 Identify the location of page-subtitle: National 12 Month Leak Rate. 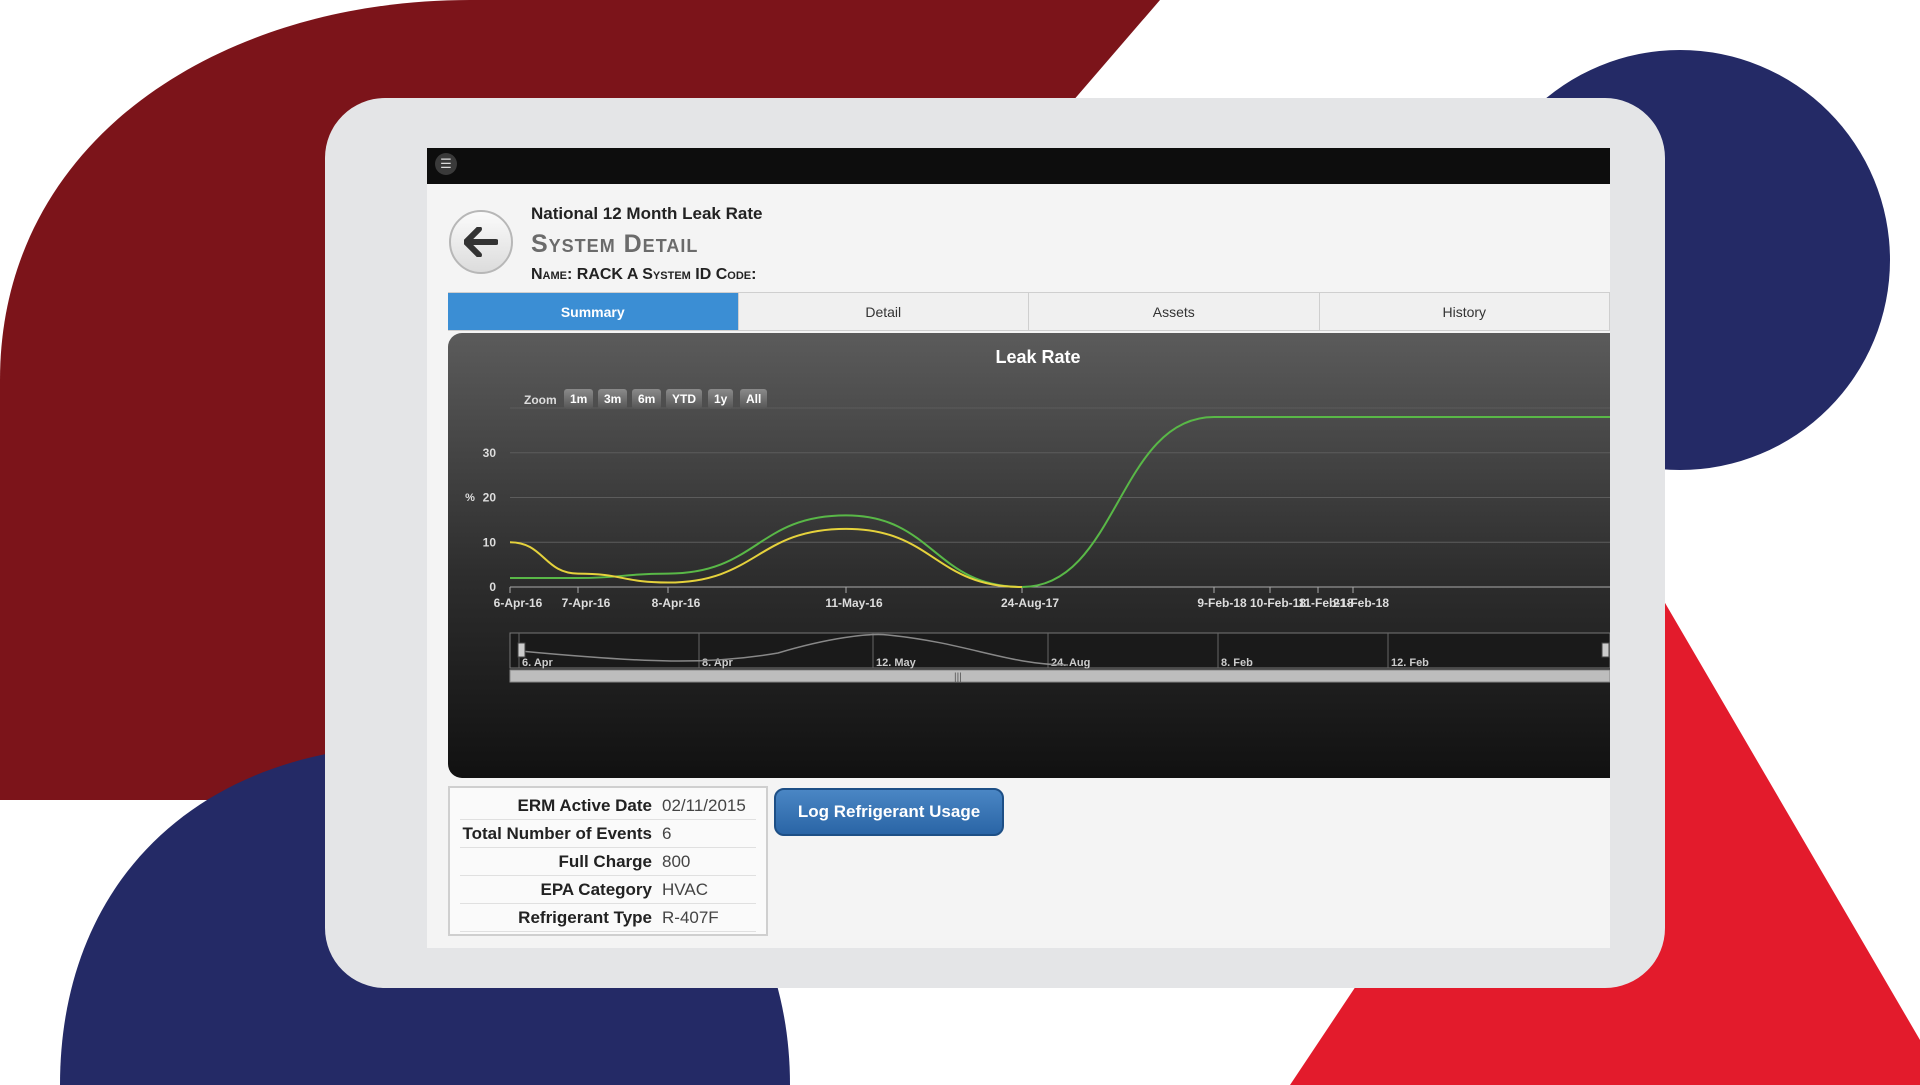
(647, 213).